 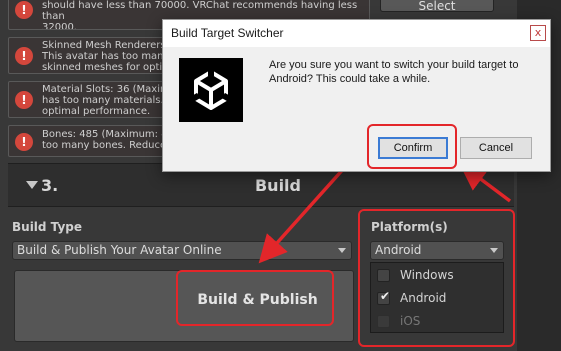 I want to click on foldout-arrow-icon, so click(x=32, y=185).